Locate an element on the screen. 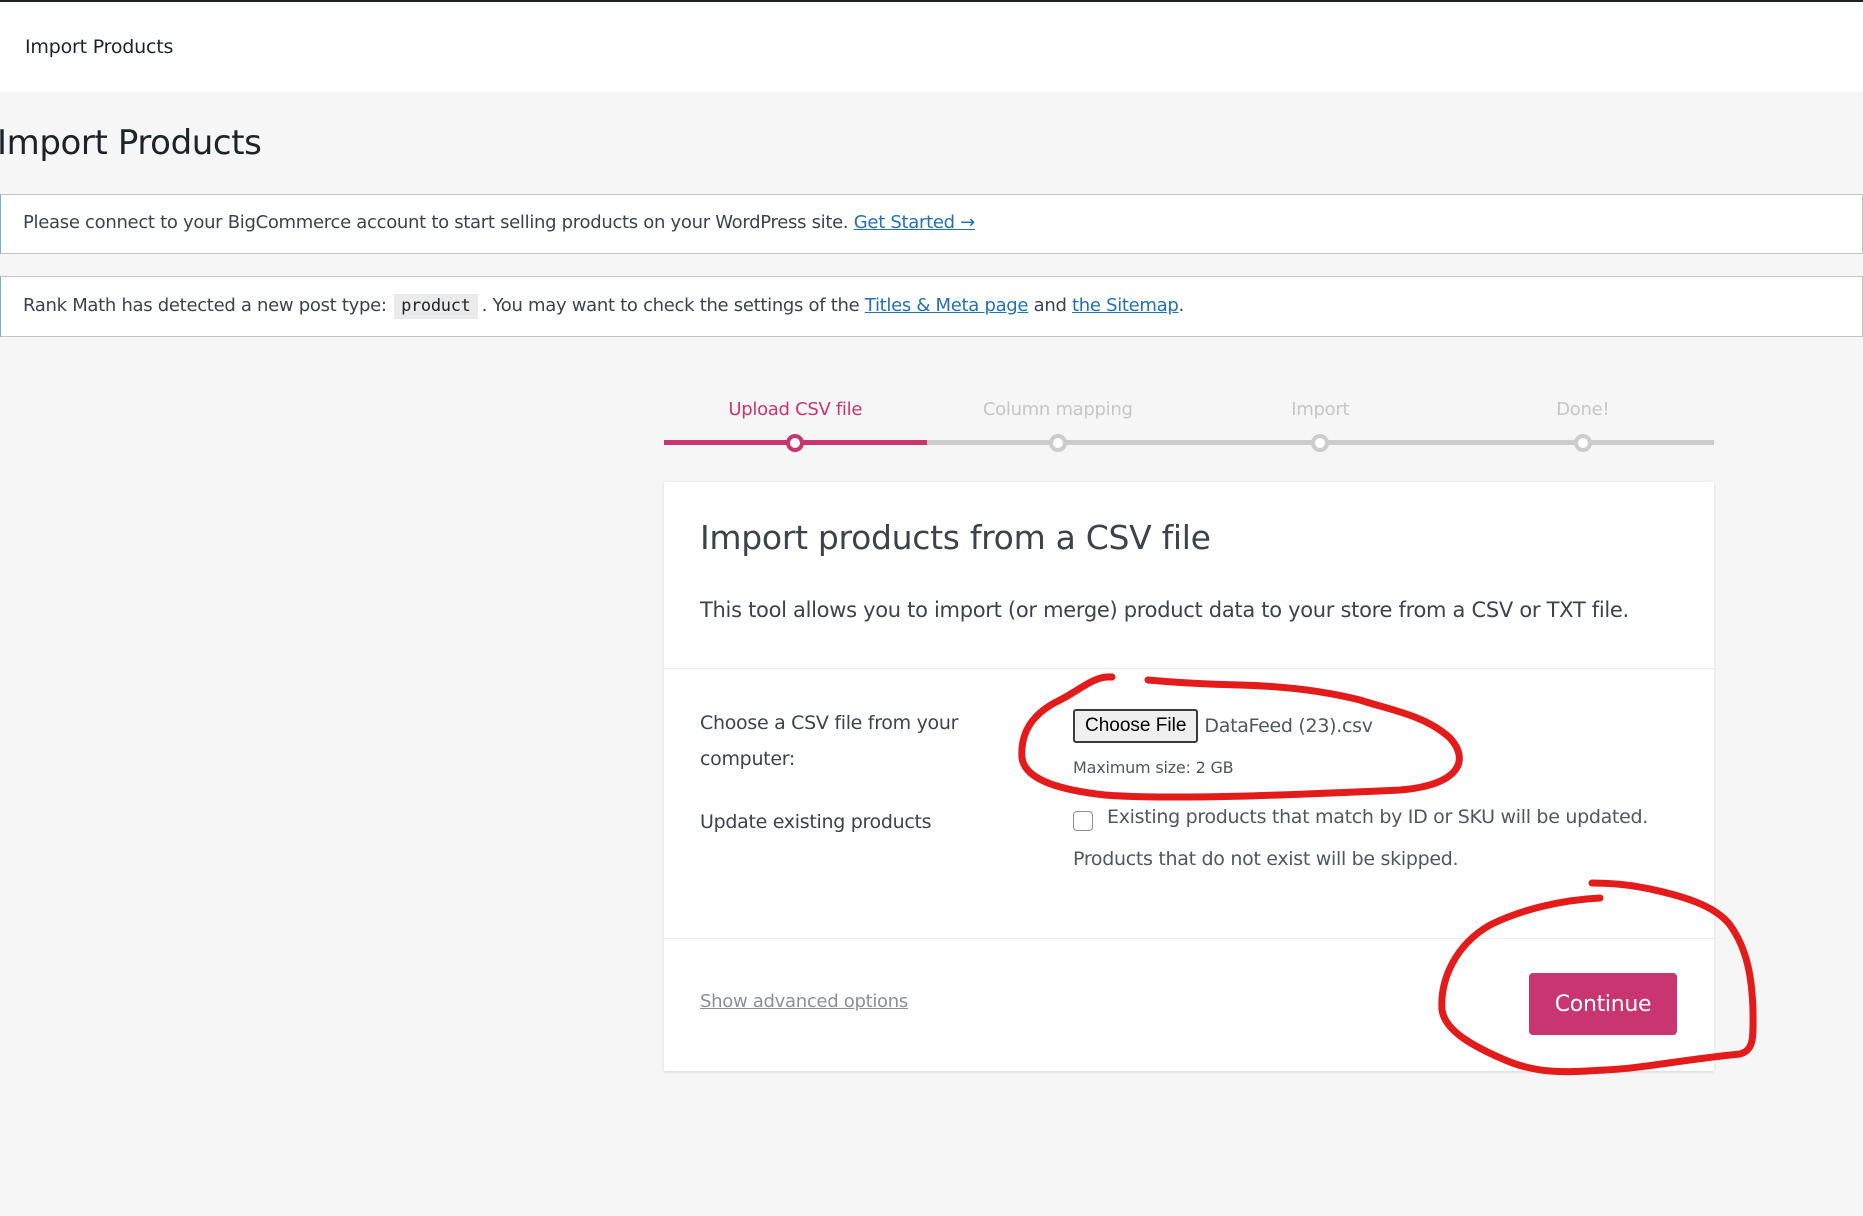 Image resolution: width=1863 pixels, height=1216 pixels. titles-meta-link: Titles & Meta page is located at coordinates (947, 305).